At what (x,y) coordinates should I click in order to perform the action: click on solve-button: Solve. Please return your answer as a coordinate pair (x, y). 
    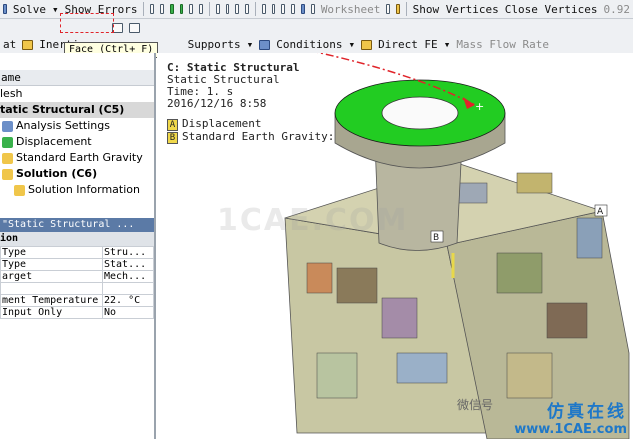
    Looking at the image, I should click on (29, 9).